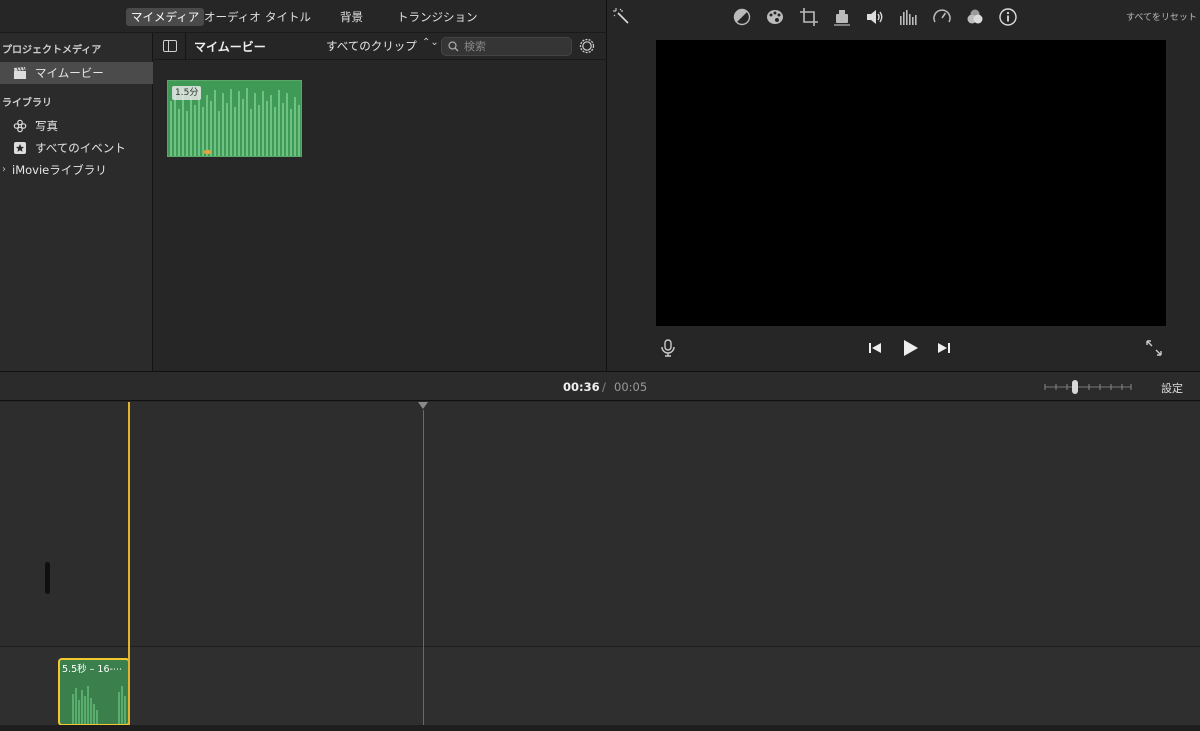 The width and height of the screenshot is (1200, 731). I want to click on audio-clip-label: 5.5秒 – 16-⋯, so click(92, 669).